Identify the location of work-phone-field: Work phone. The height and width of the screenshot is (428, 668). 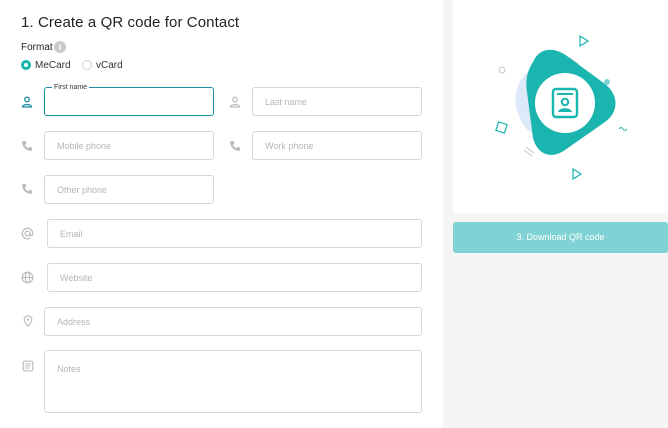
(337, 145).